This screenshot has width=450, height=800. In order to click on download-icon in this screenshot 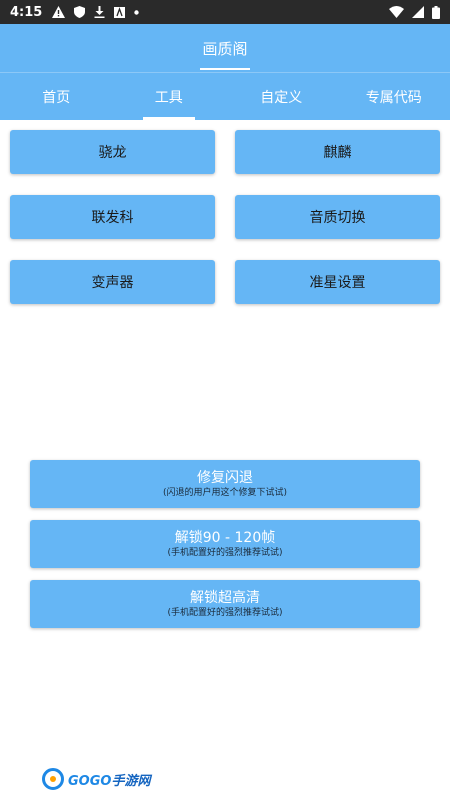, I will do `click(99, 12)`.